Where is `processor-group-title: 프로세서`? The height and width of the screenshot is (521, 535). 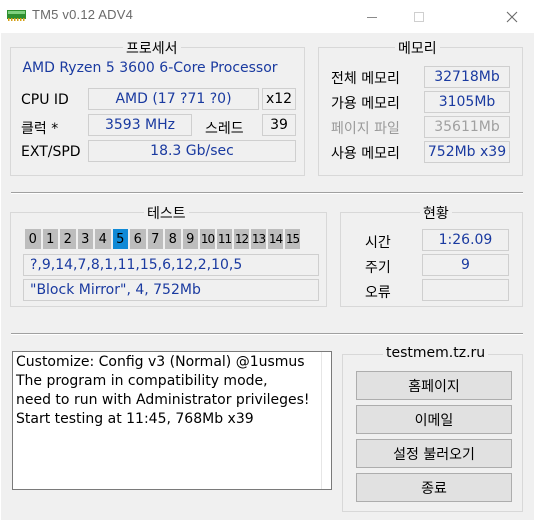 processor-group-title: 프로세서 is located at coordinates (152, 48).